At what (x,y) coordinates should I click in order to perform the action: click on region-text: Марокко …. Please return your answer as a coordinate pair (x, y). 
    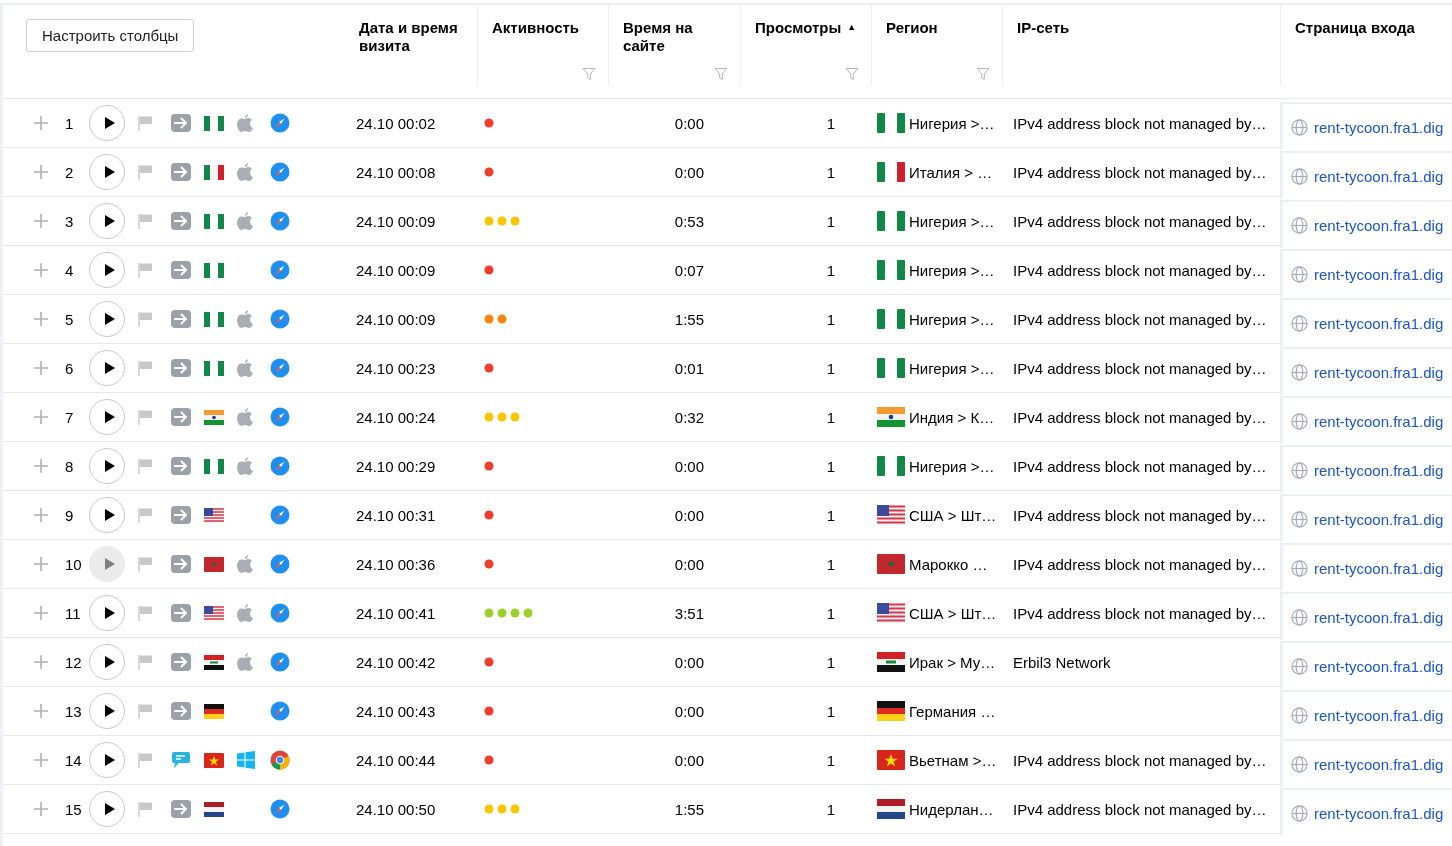
    Looking at the image, I should click on (948, 564).